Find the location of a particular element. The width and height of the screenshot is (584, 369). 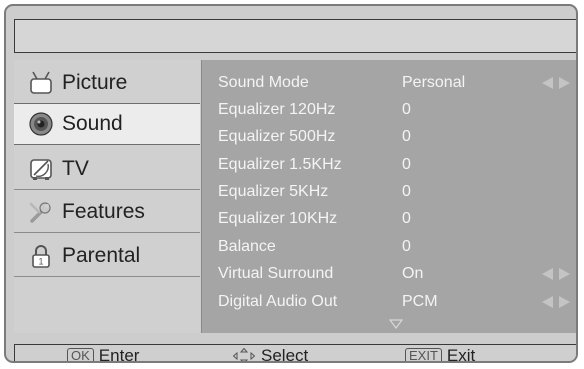

satellite-dish-icon is located at coordinates (41, 169).